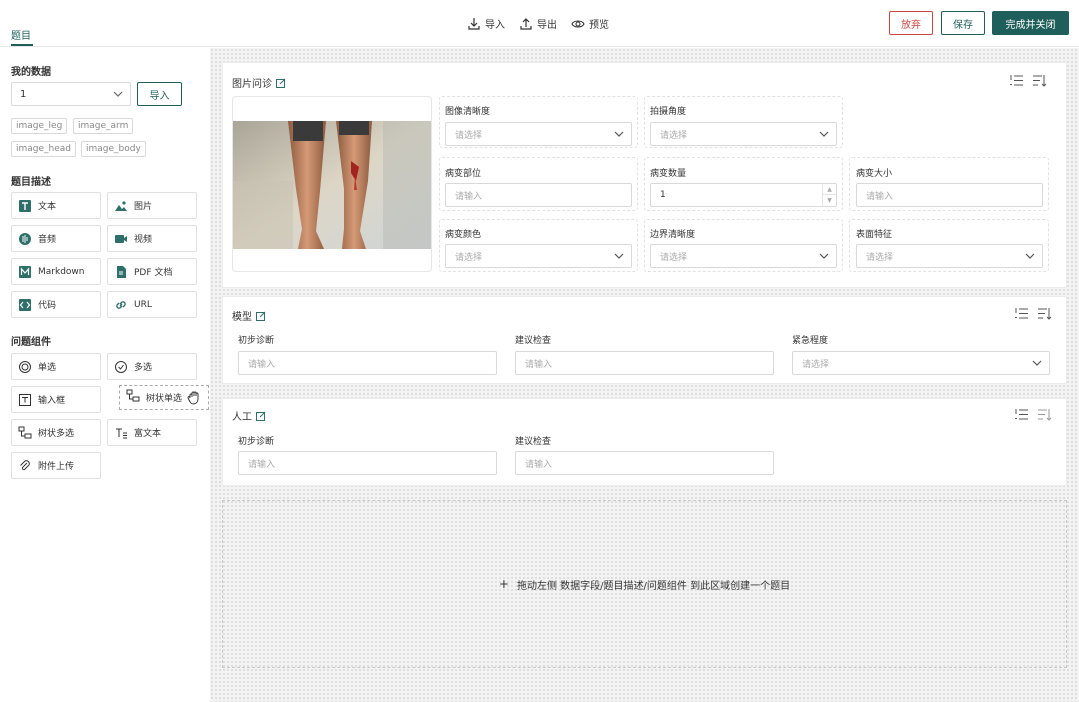 The height and width of the screenshot is (702, 1079). What do you see at coordinates (668, 174) in the screenshot?
I see `field-label: 病变数量` at bounding box center [668, 174].